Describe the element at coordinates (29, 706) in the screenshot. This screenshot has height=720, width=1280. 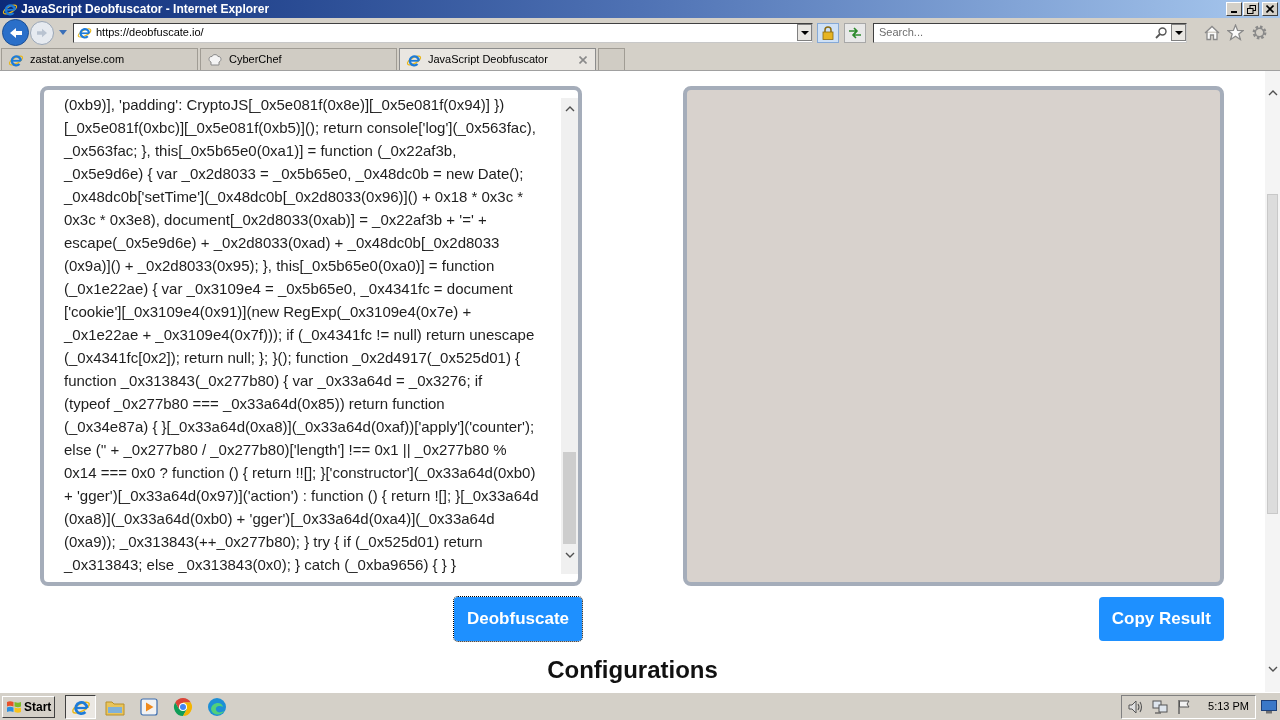
I see `start-button: Start` at that location.